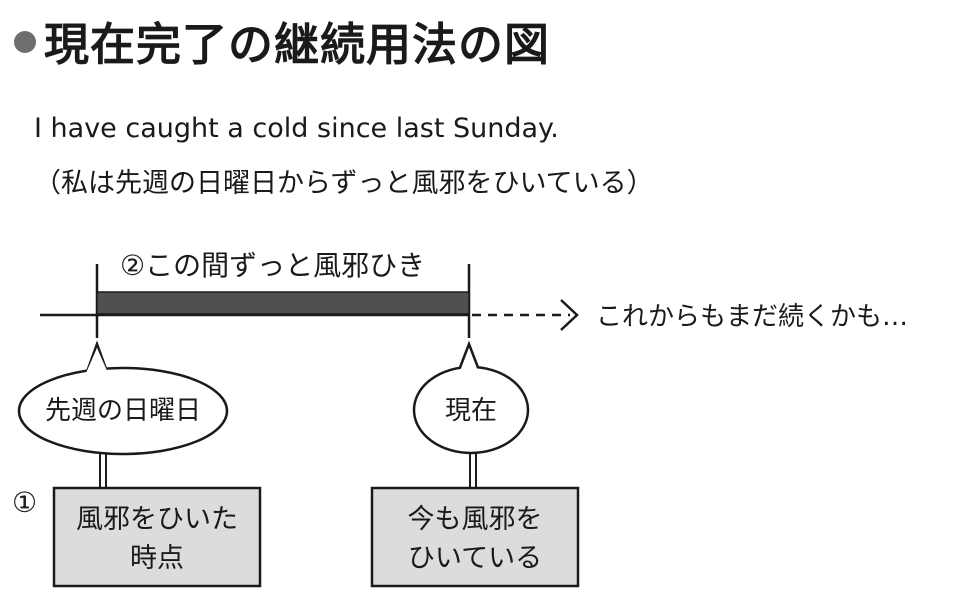 The height and width of the screenshot is (604, 959). I want to click on start-box-text: 風邪をひいた 時点, so click(157, 539).